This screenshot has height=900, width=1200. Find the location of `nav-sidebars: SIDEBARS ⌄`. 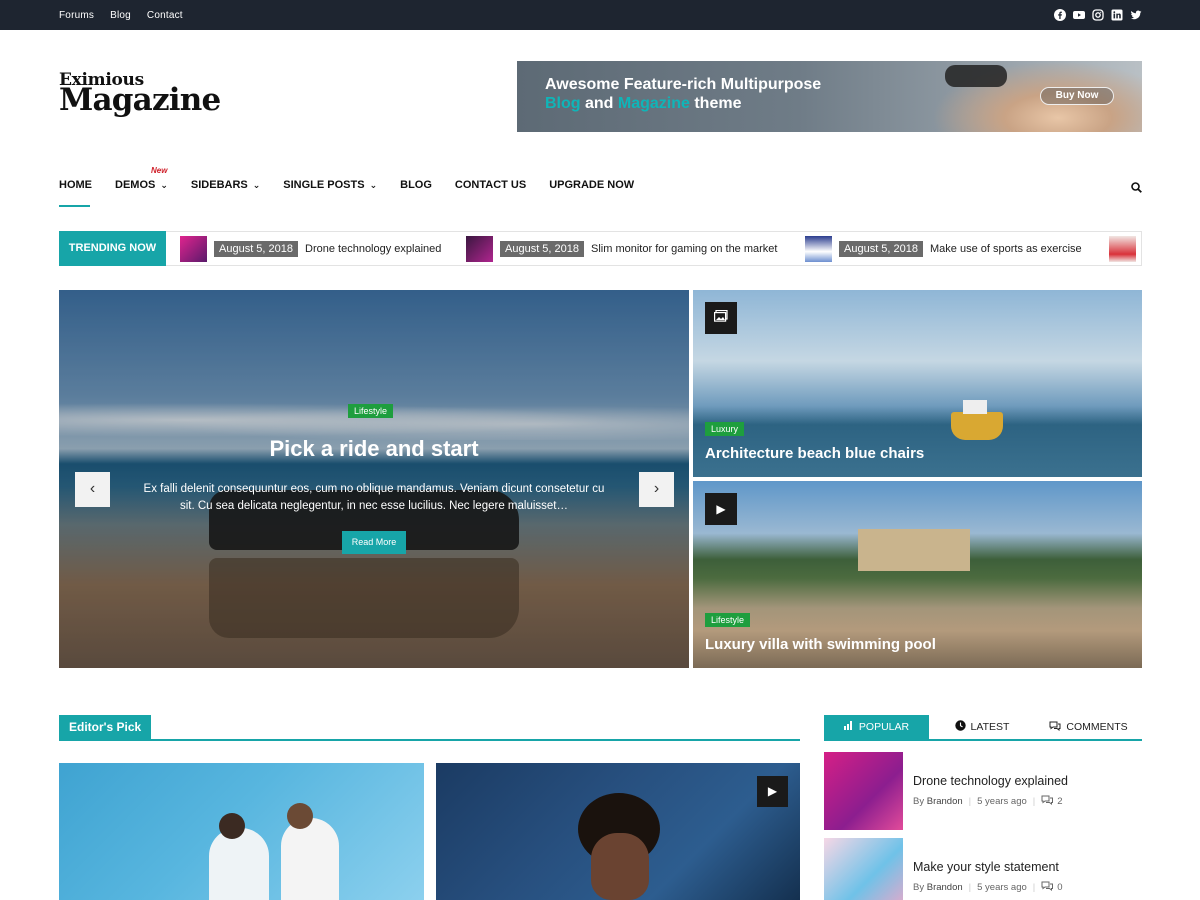

nav-sidebars: SIDEBARS ⌄ is located at coordinates (225, 185).